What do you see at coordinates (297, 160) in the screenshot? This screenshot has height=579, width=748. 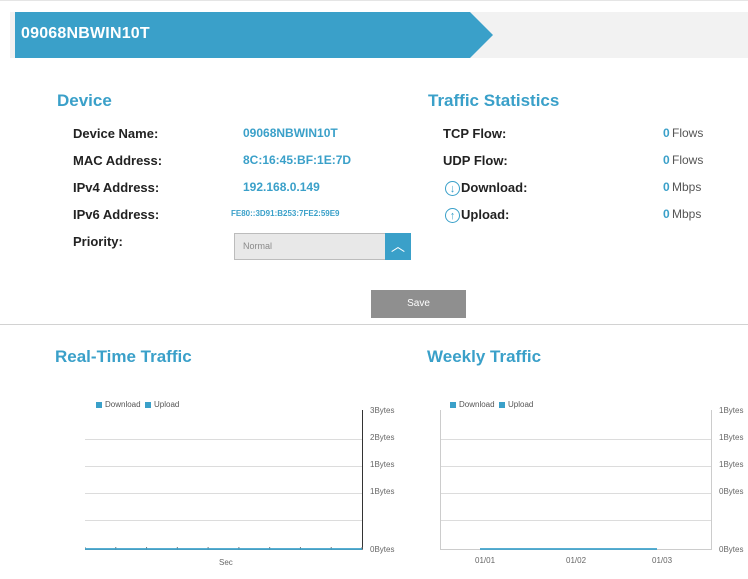 I see `mac-address-value: 8C:16:45:BF:1E:7D` at bounding box center [297, 160].